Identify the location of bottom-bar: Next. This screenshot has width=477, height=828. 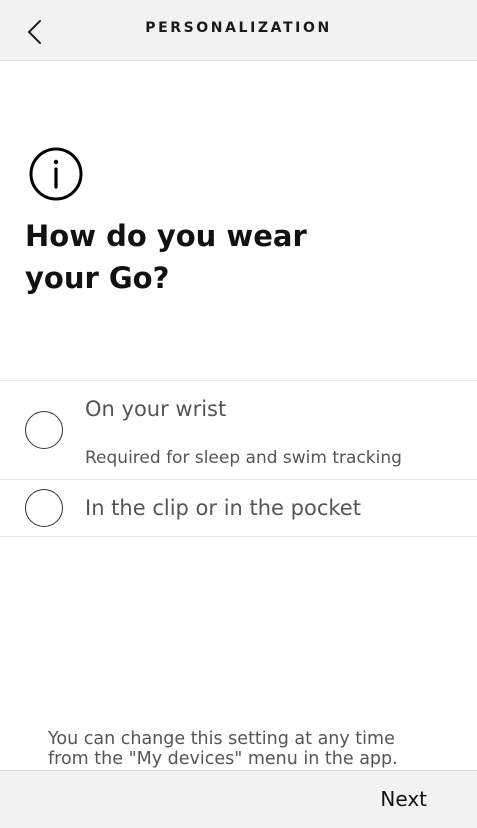
(238, 799).